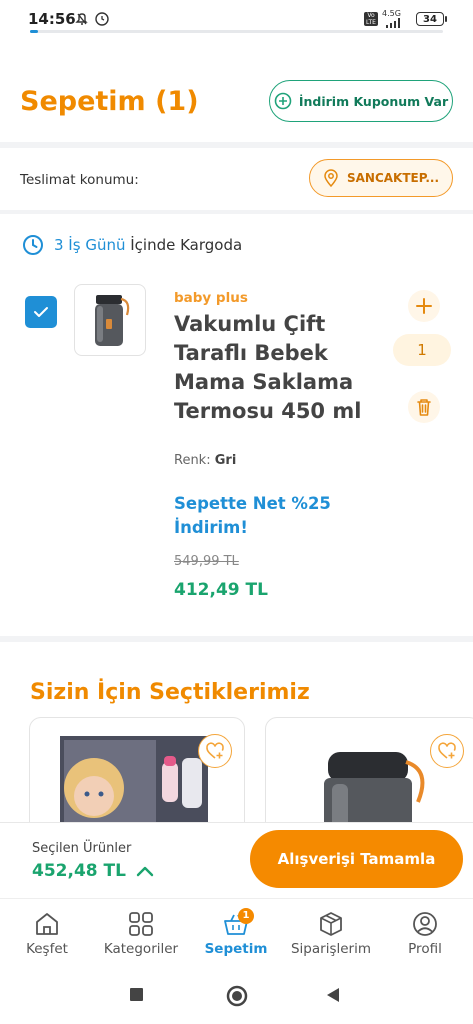 The width and height of the screenshot is (473, 1024). I want to click on signal-icon, so click(393, 23).